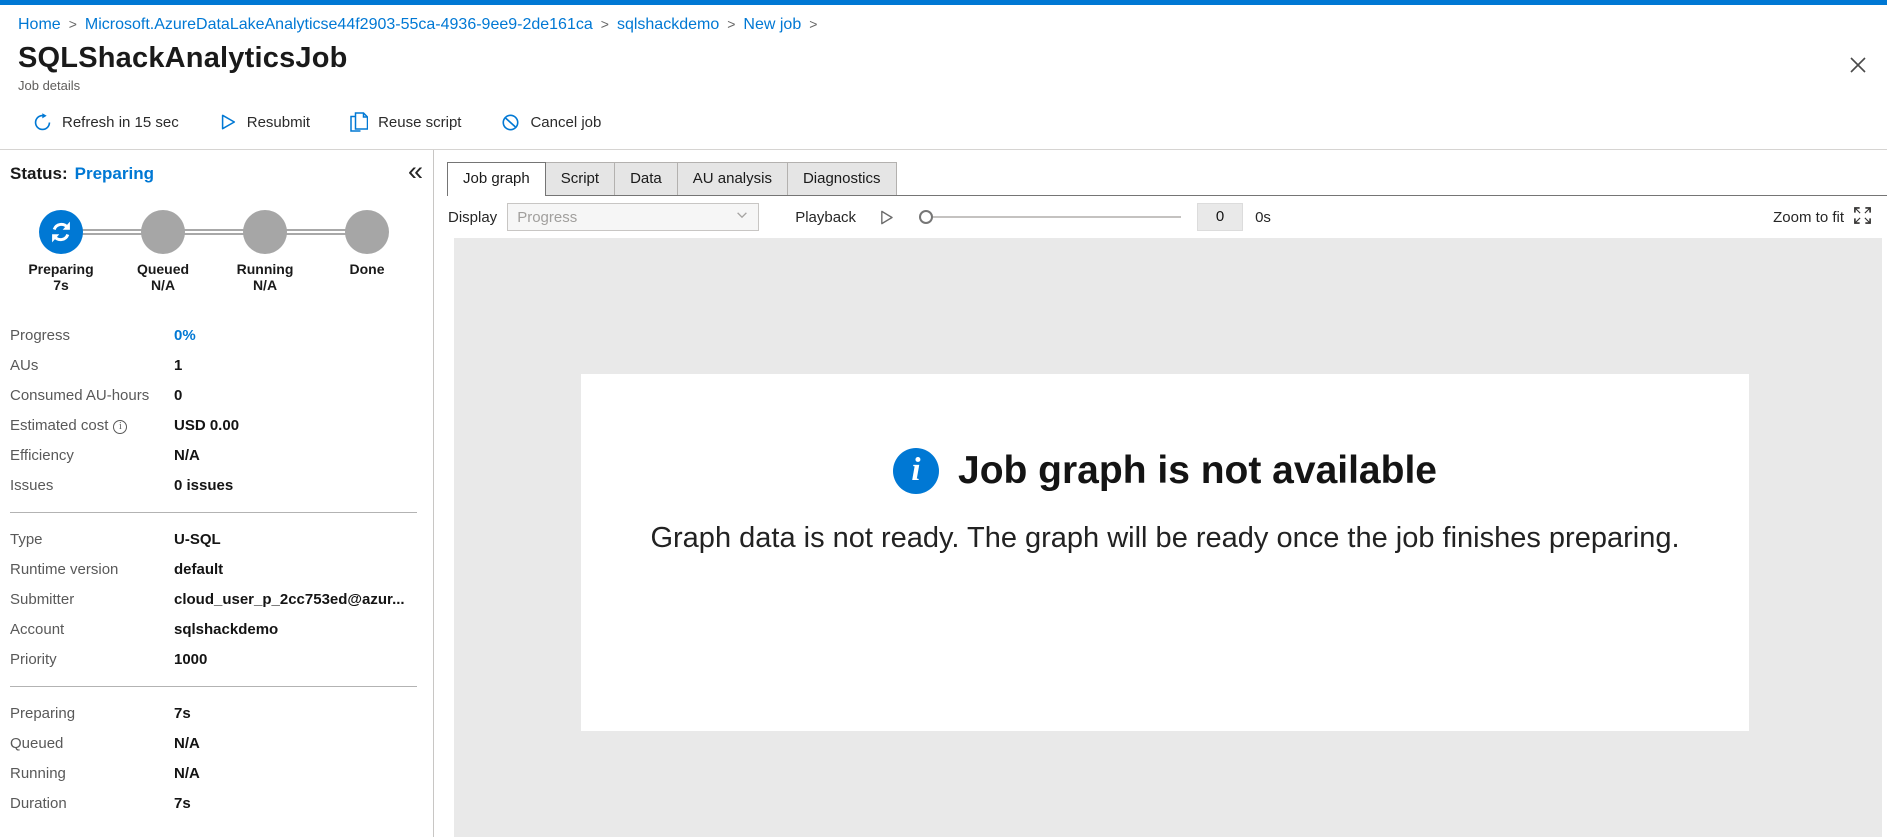 The image size is (1887, 837). What do you see at coordinates (163, 269) in the screenshot?
I see `step-name: Queued` at bounding box center [163, 269].